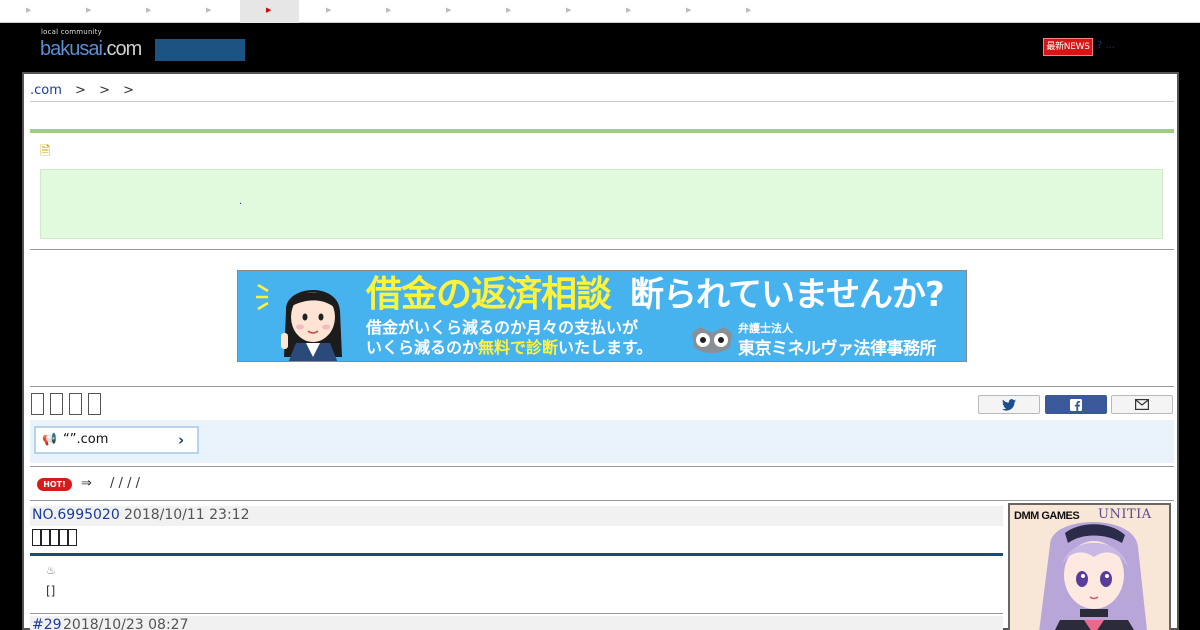 This screenshot has height=630, width=1200. Describe the element at coordinates (187, 515) in the screenshot. I see `post-date: 2018/10/11 23:12` at that location.